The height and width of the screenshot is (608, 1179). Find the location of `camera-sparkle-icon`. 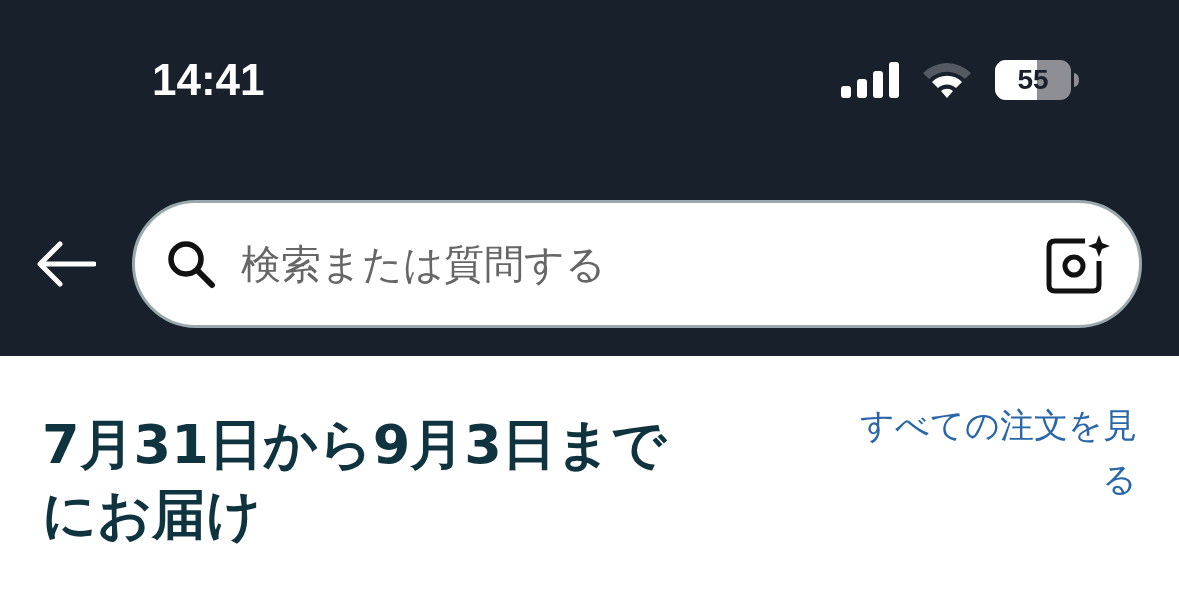

camera-sparkle-icon is located at coordinates (1078, 264).